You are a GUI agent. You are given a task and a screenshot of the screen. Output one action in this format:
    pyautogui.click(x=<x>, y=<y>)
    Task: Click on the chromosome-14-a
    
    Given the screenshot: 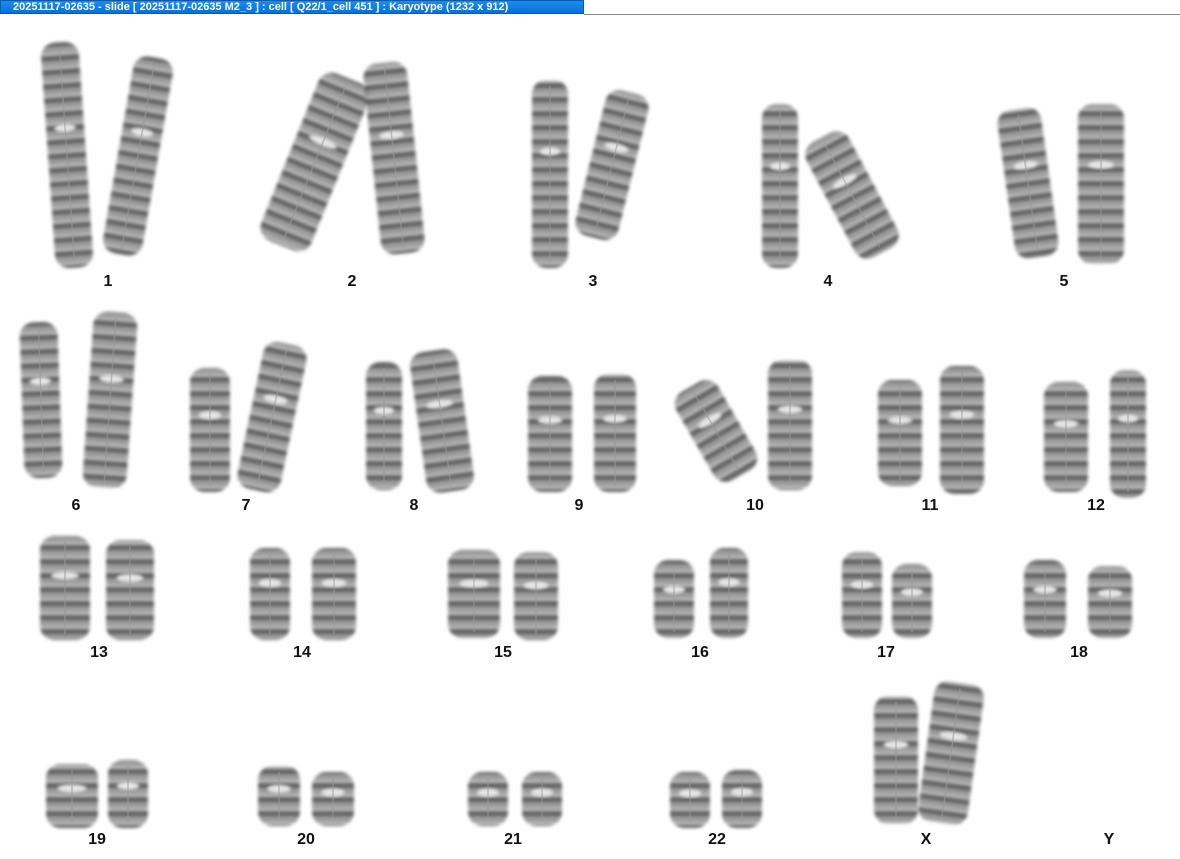 What is the action you would take?
    pyautogui.click(x=270, y=594)
    